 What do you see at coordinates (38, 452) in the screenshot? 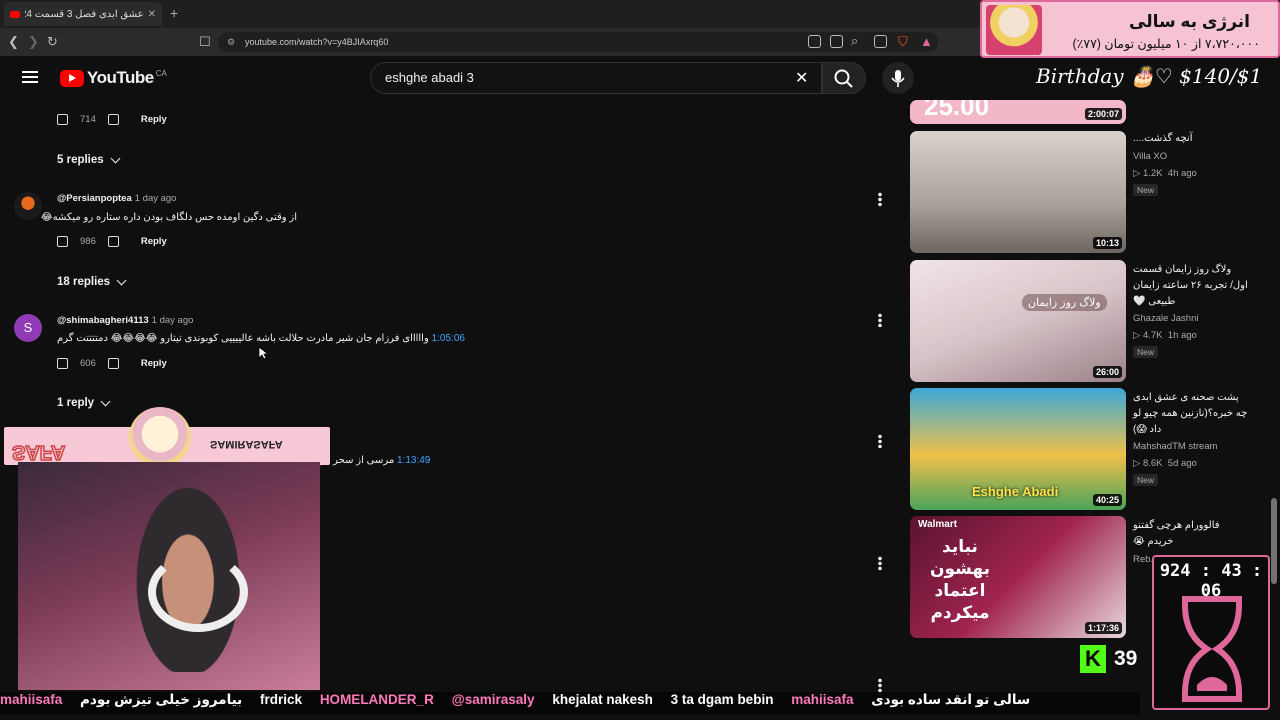
I see `streamer-logo: SAFA` at bounding box center [38, 452].